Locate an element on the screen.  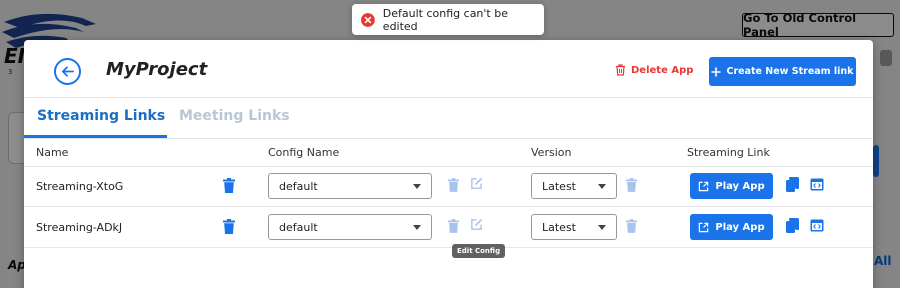
tab-meeting-links: Meeting Links is located at coordinates (234, 116).